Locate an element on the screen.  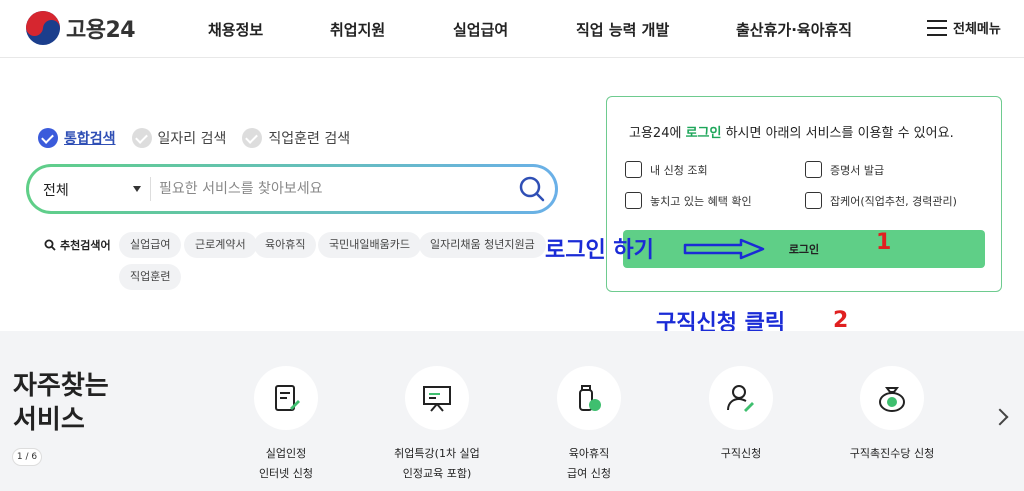
service-my-applications: 내 신청 조회 is located at coordinates (666, 169).